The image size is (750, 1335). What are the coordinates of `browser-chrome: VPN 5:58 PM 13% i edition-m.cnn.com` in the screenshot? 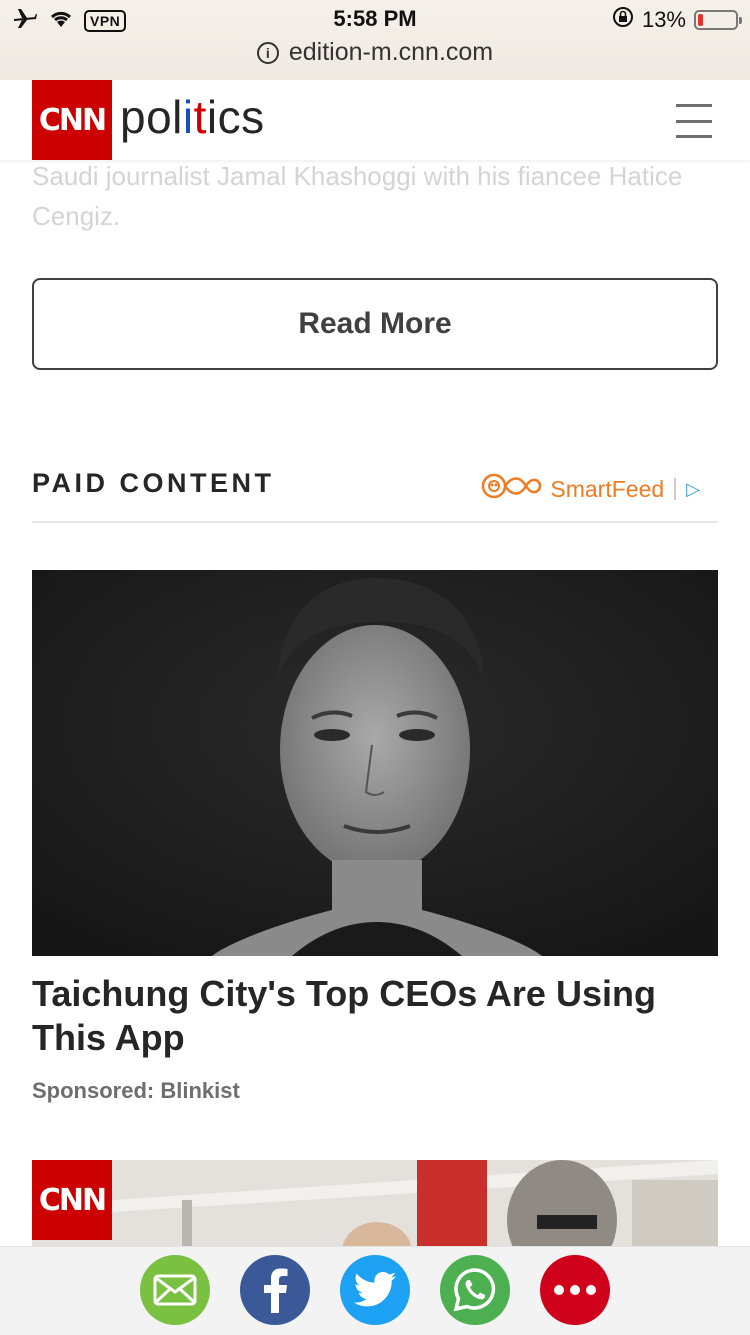 It's located at (375, 40).